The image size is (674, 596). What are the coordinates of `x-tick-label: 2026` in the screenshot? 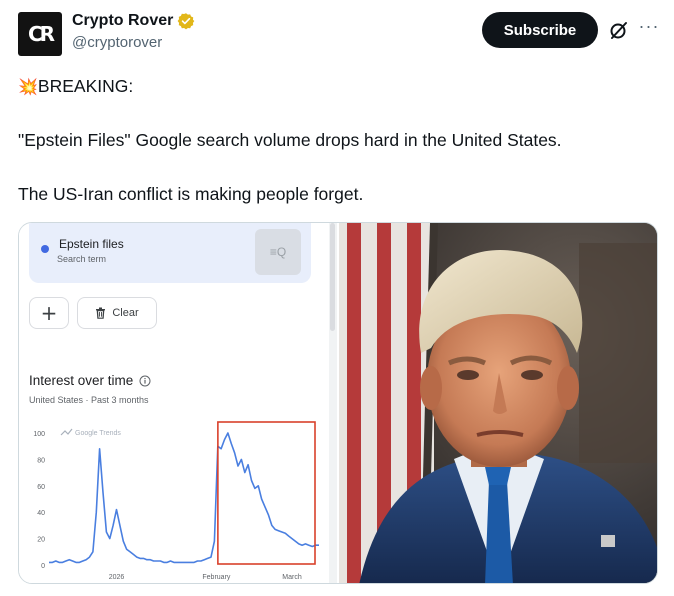 It's located at (117, 577).